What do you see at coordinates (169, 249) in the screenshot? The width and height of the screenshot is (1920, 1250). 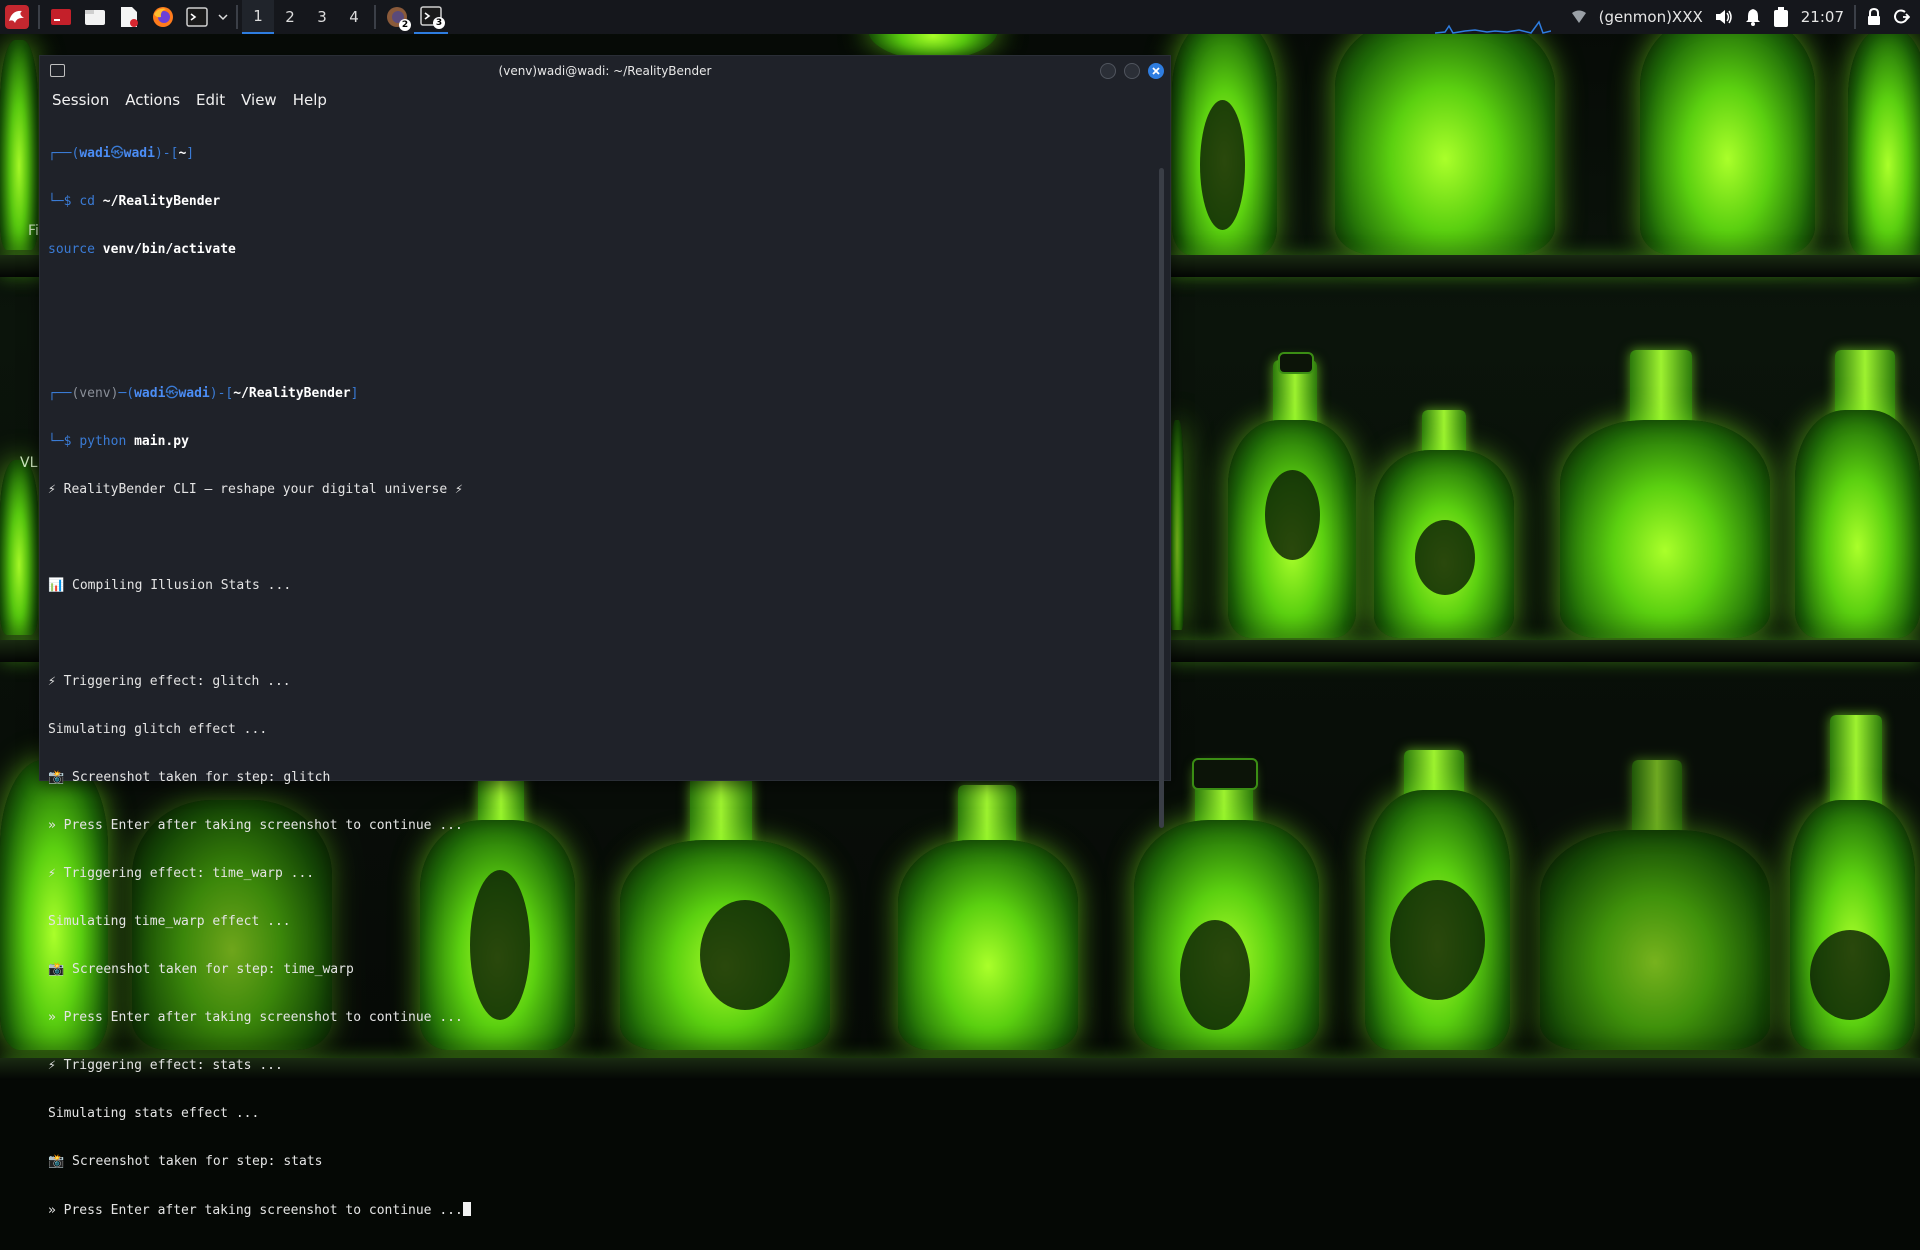 I see `command-arg: venv/bin/activate` at bounding box center [169, 249].